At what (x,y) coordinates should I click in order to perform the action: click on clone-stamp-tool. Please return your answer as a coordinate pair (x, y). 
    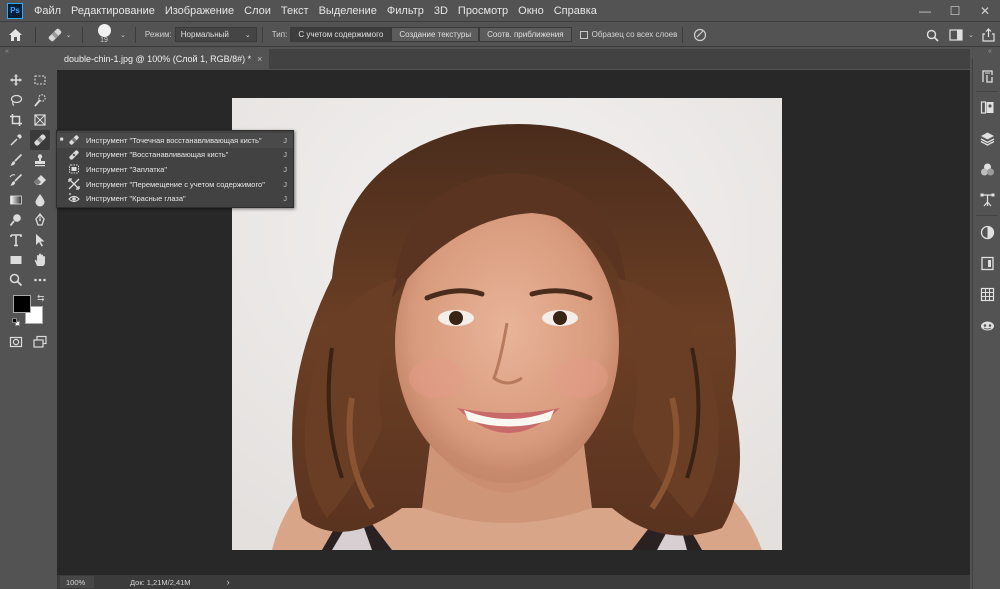
    Looking at the image, I should click on (40, 160).